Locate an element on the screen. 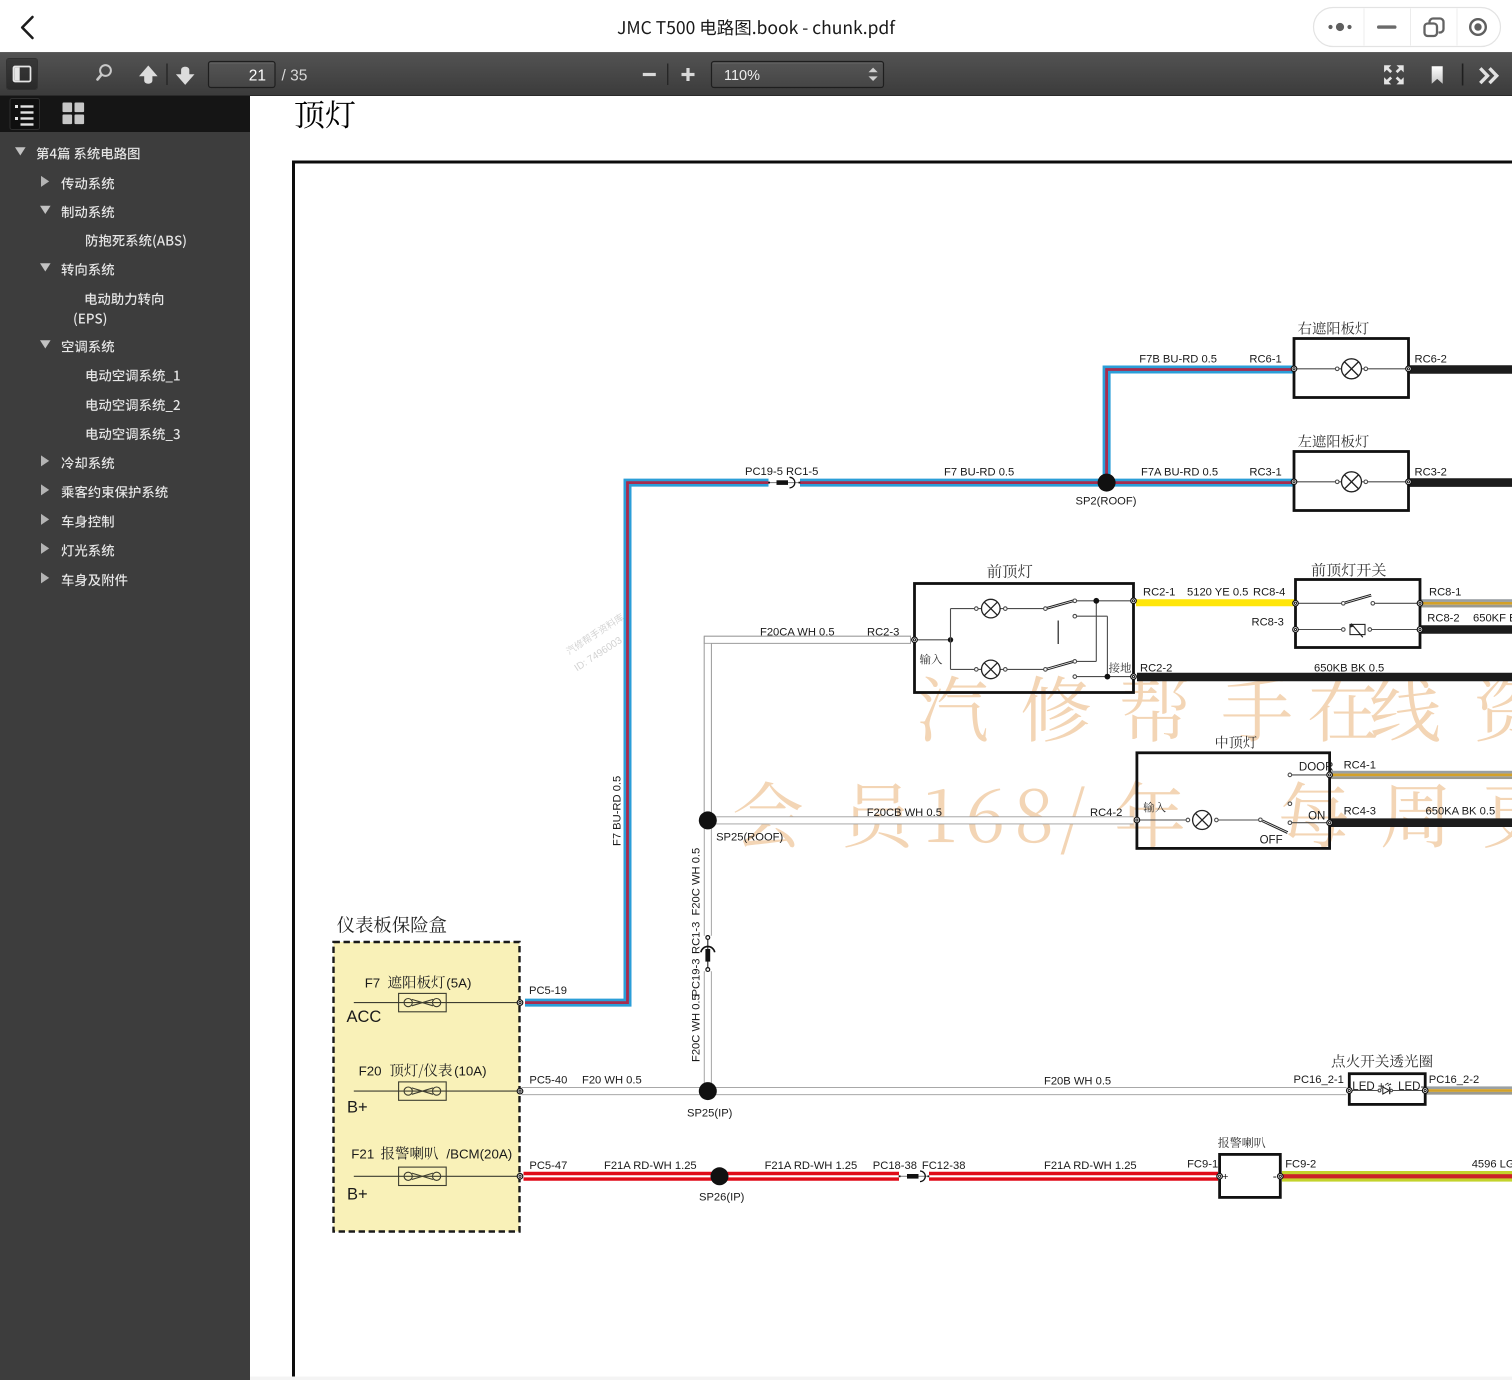 The height and width of the screenshot is (1380, 1512). svg-text: FC9-1 is located at coordinates (1202, 1165).